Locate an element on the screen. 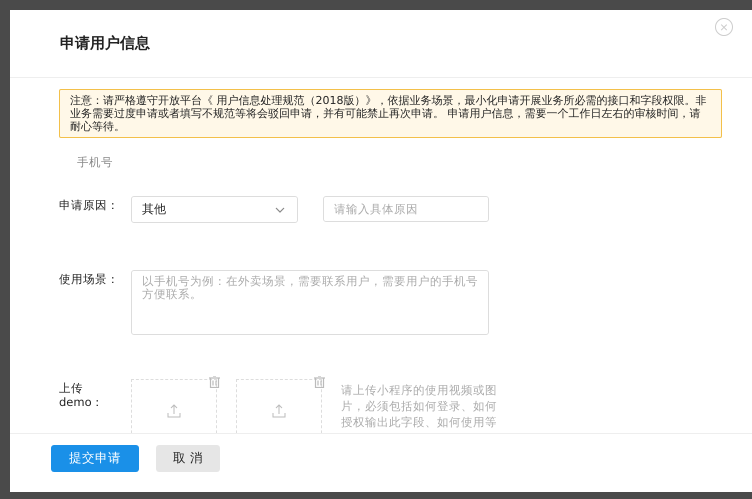 The image size is (752, 499). dialog-title: 申请用户信息 is located at coordinates (105, 43).